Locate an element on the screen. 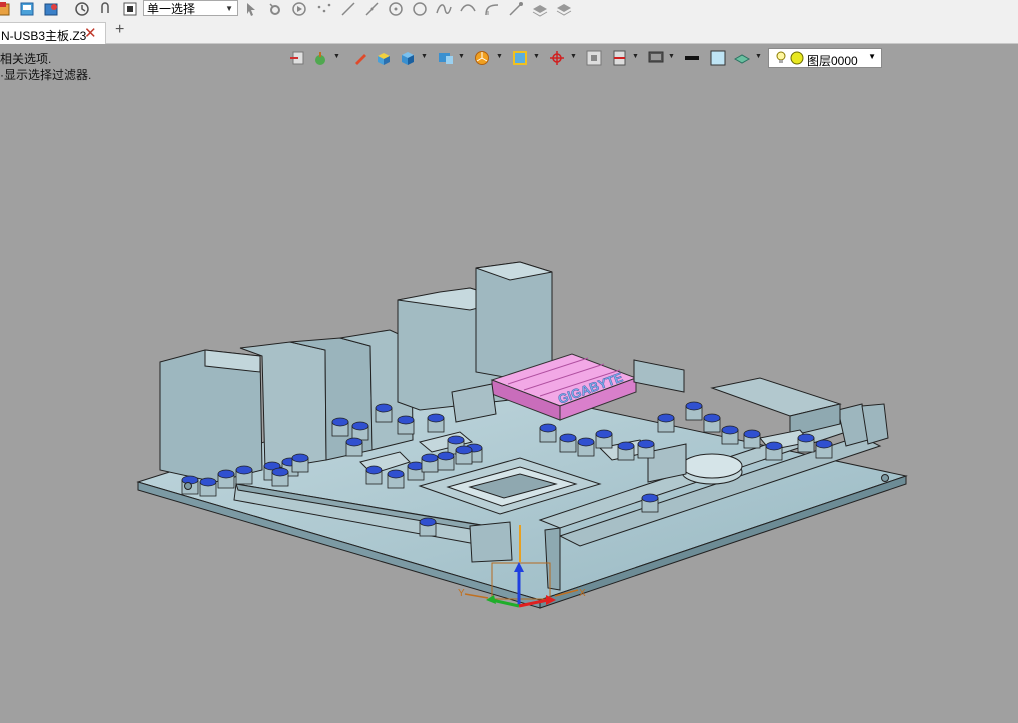 Image resolution: width=1018 pixels, height=723 pixels. history-icon is located at coordinates (82, 9).